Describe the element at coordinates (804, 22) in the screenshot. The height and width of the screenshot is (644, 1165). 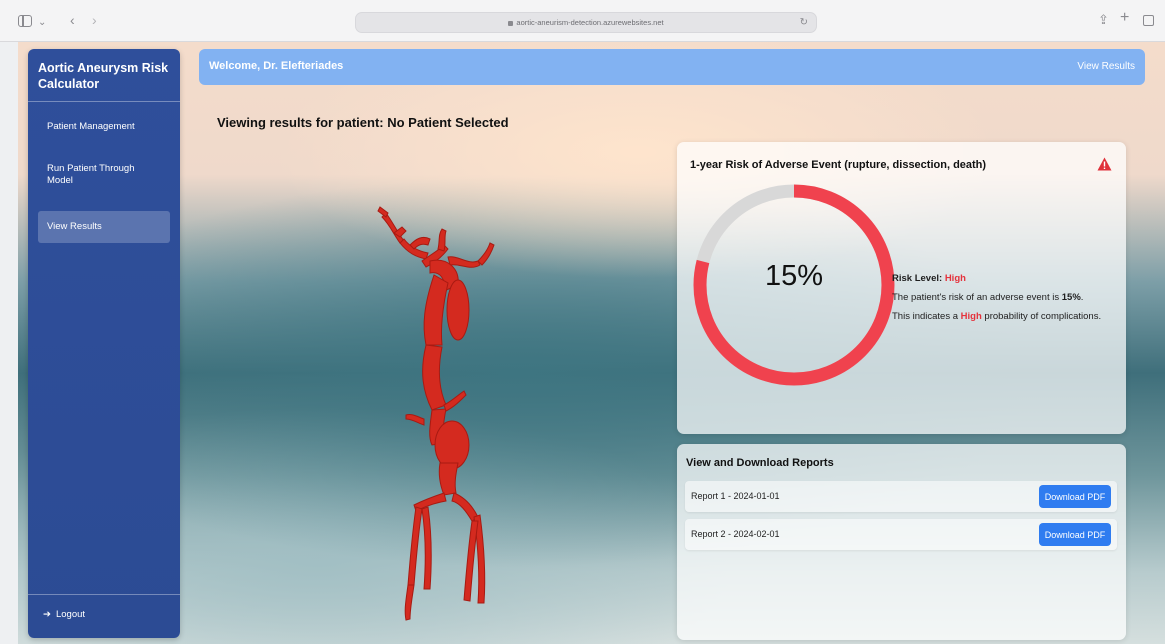
I see `reload-icon: ↻` at that location.